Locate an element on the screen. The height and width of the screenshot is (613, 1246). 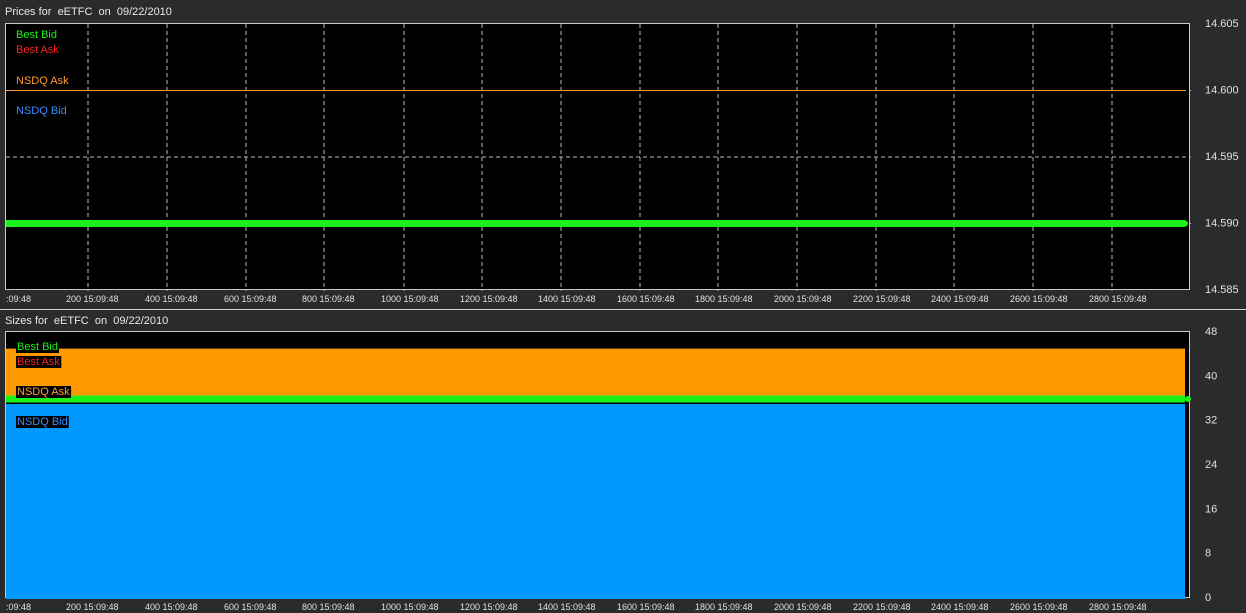
y-tick-label: 40 is located at coordinates (1211, 376).